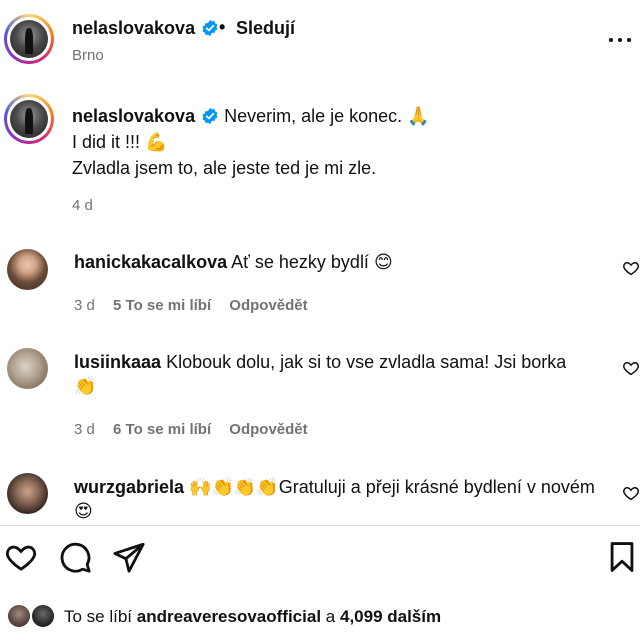 This screenshot has width=640, height=640. Describe the element at coordinates (436, 487) in the screenshot. I see `comment-body: Gratuluji a přeji krásné bydlení v novém` at that location.